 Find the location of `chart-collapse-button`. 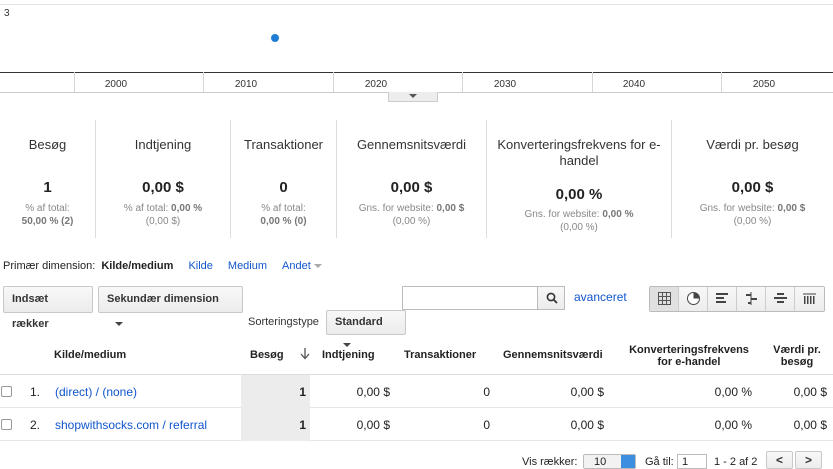

chart-collapse-button is located at coordinates (413, 97).